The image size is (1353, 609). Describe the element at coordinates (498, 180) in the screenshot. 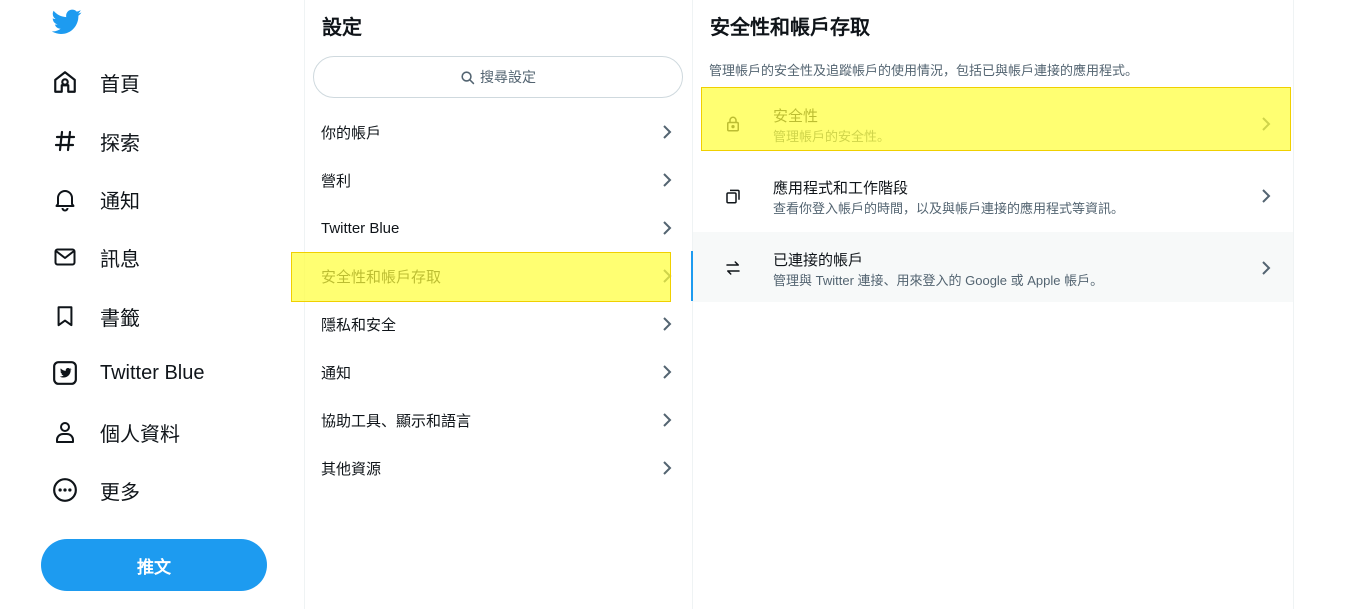

I see `settings-item-monetization: 營利` at that location.